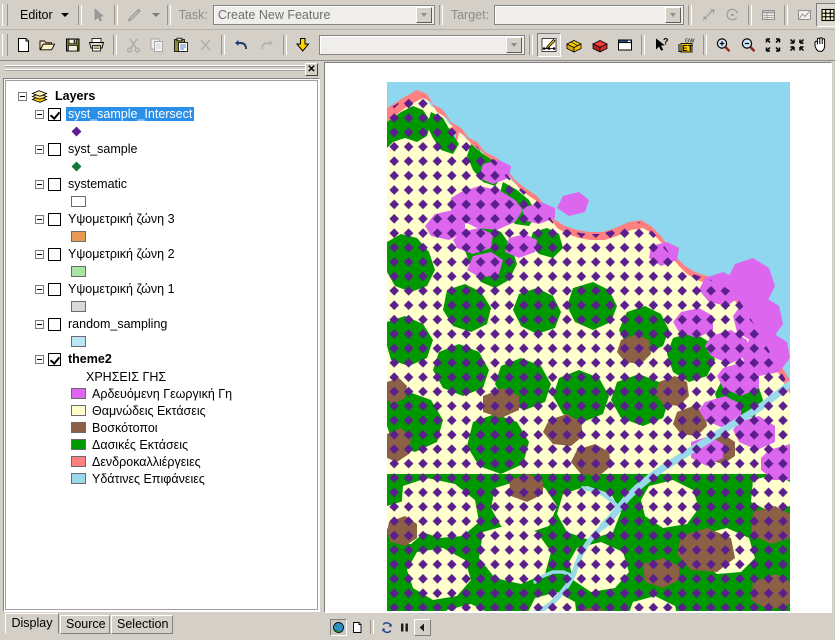  What do you see at coordinates (98, 15) in the screenshot?
I see `edit-tool-arrow-button` at bounding box center [98, 15].